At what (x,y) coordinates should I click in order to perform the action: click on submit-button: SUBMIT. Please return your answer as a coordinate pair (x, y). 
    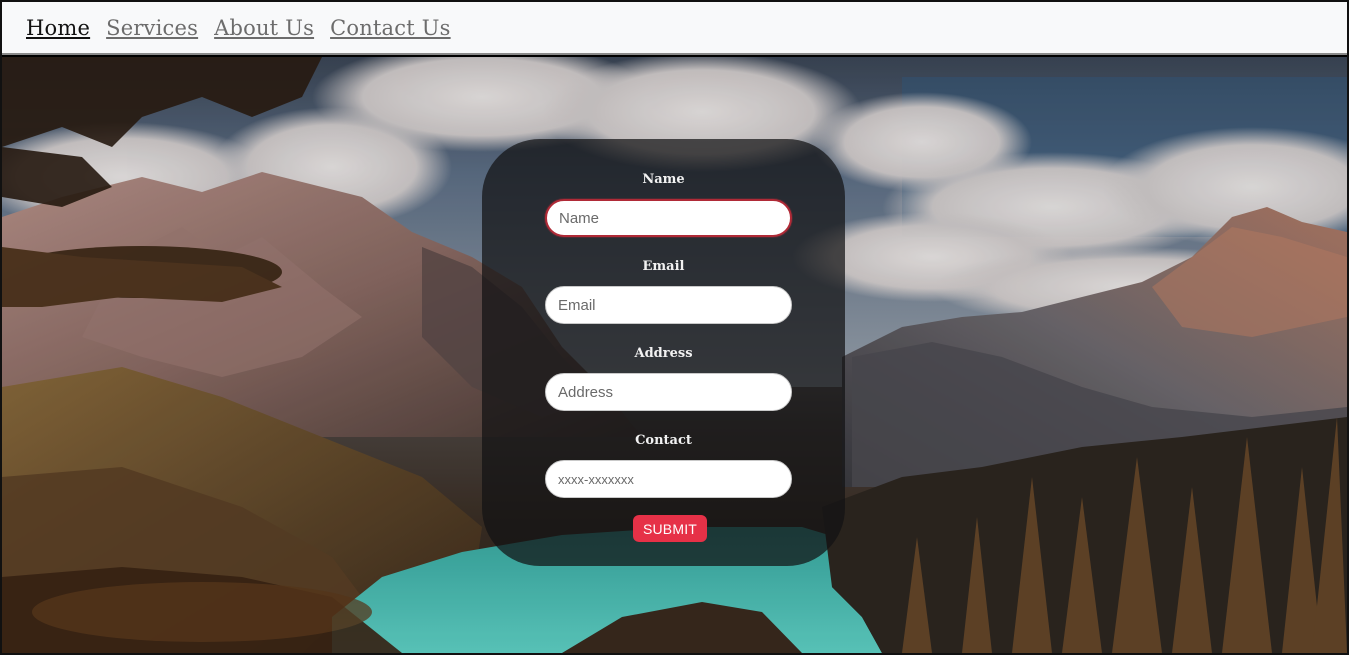
    Looking at the image, I should click on (670, 528).